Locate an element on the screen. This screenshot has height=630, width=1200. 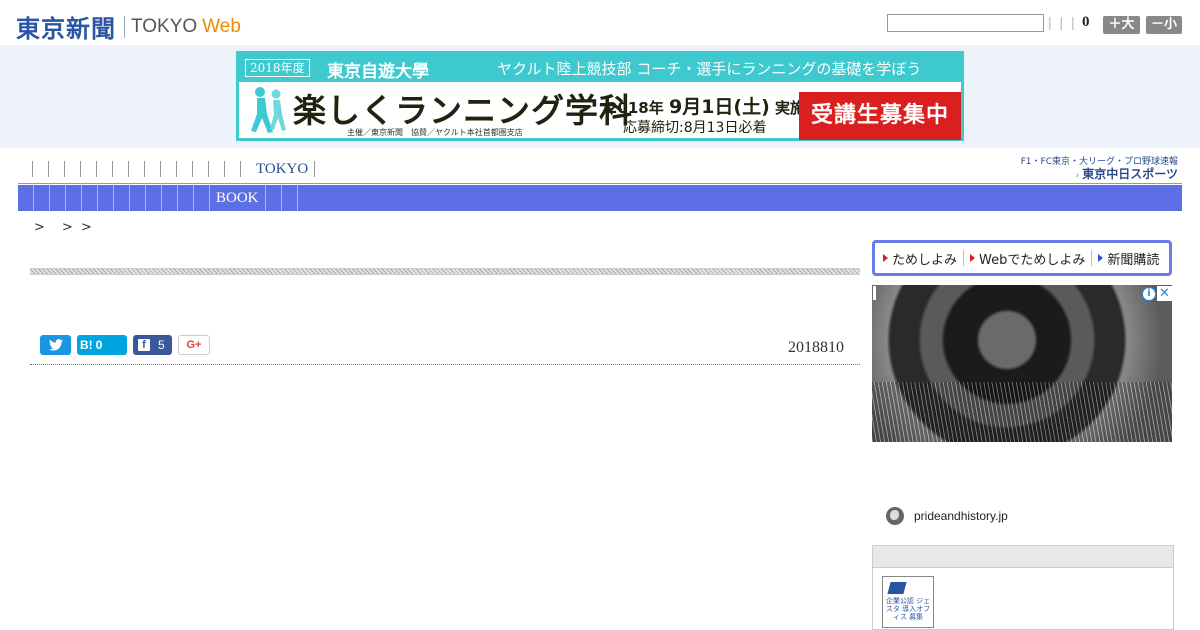
facebook-share-button: f 5 is located at coordinates (152, 345).